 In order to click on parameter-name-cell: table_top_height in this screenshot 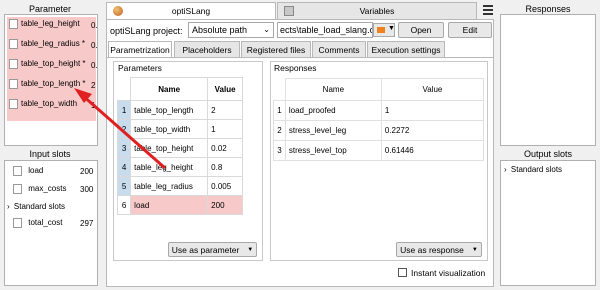, I will do `click(169, 148)`.